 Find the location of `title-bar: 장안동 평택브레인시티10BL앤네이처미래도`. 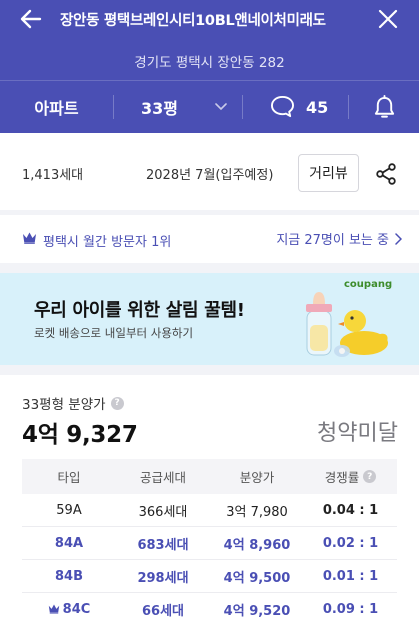

title-bar: 장안동 평택브레인시티10BL앤네이처미래도 is located at coordinates (209, 19).